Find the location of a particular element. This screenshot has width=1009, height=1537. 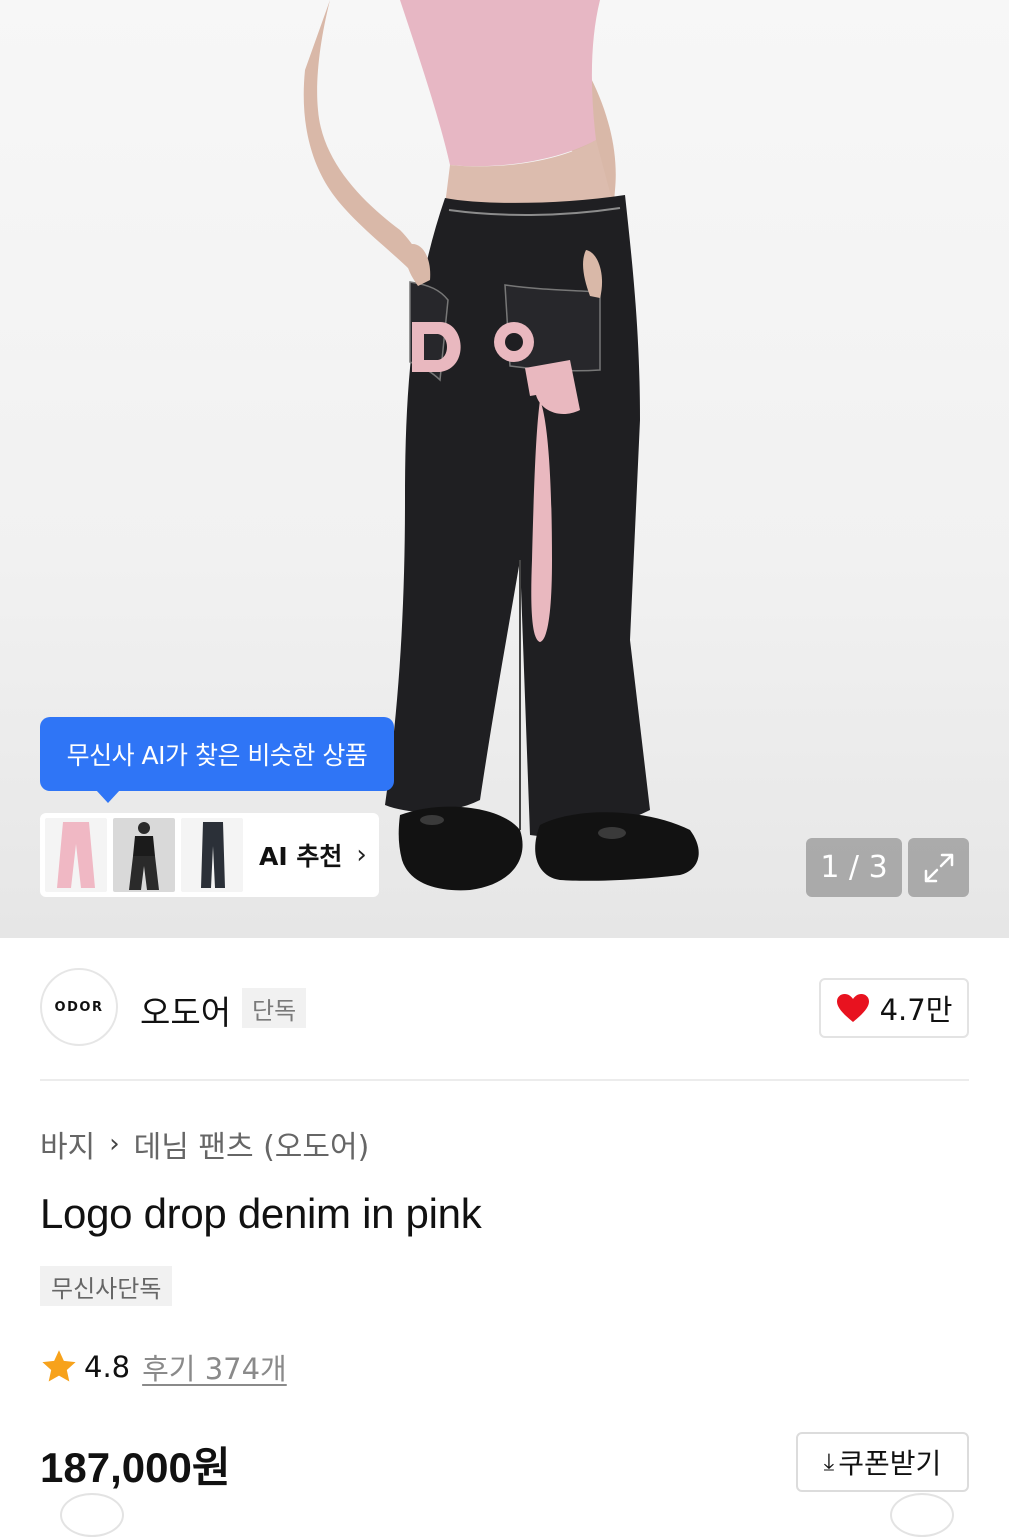

image-counter-text: 1 / 3 is located at coordinates (854, 867).